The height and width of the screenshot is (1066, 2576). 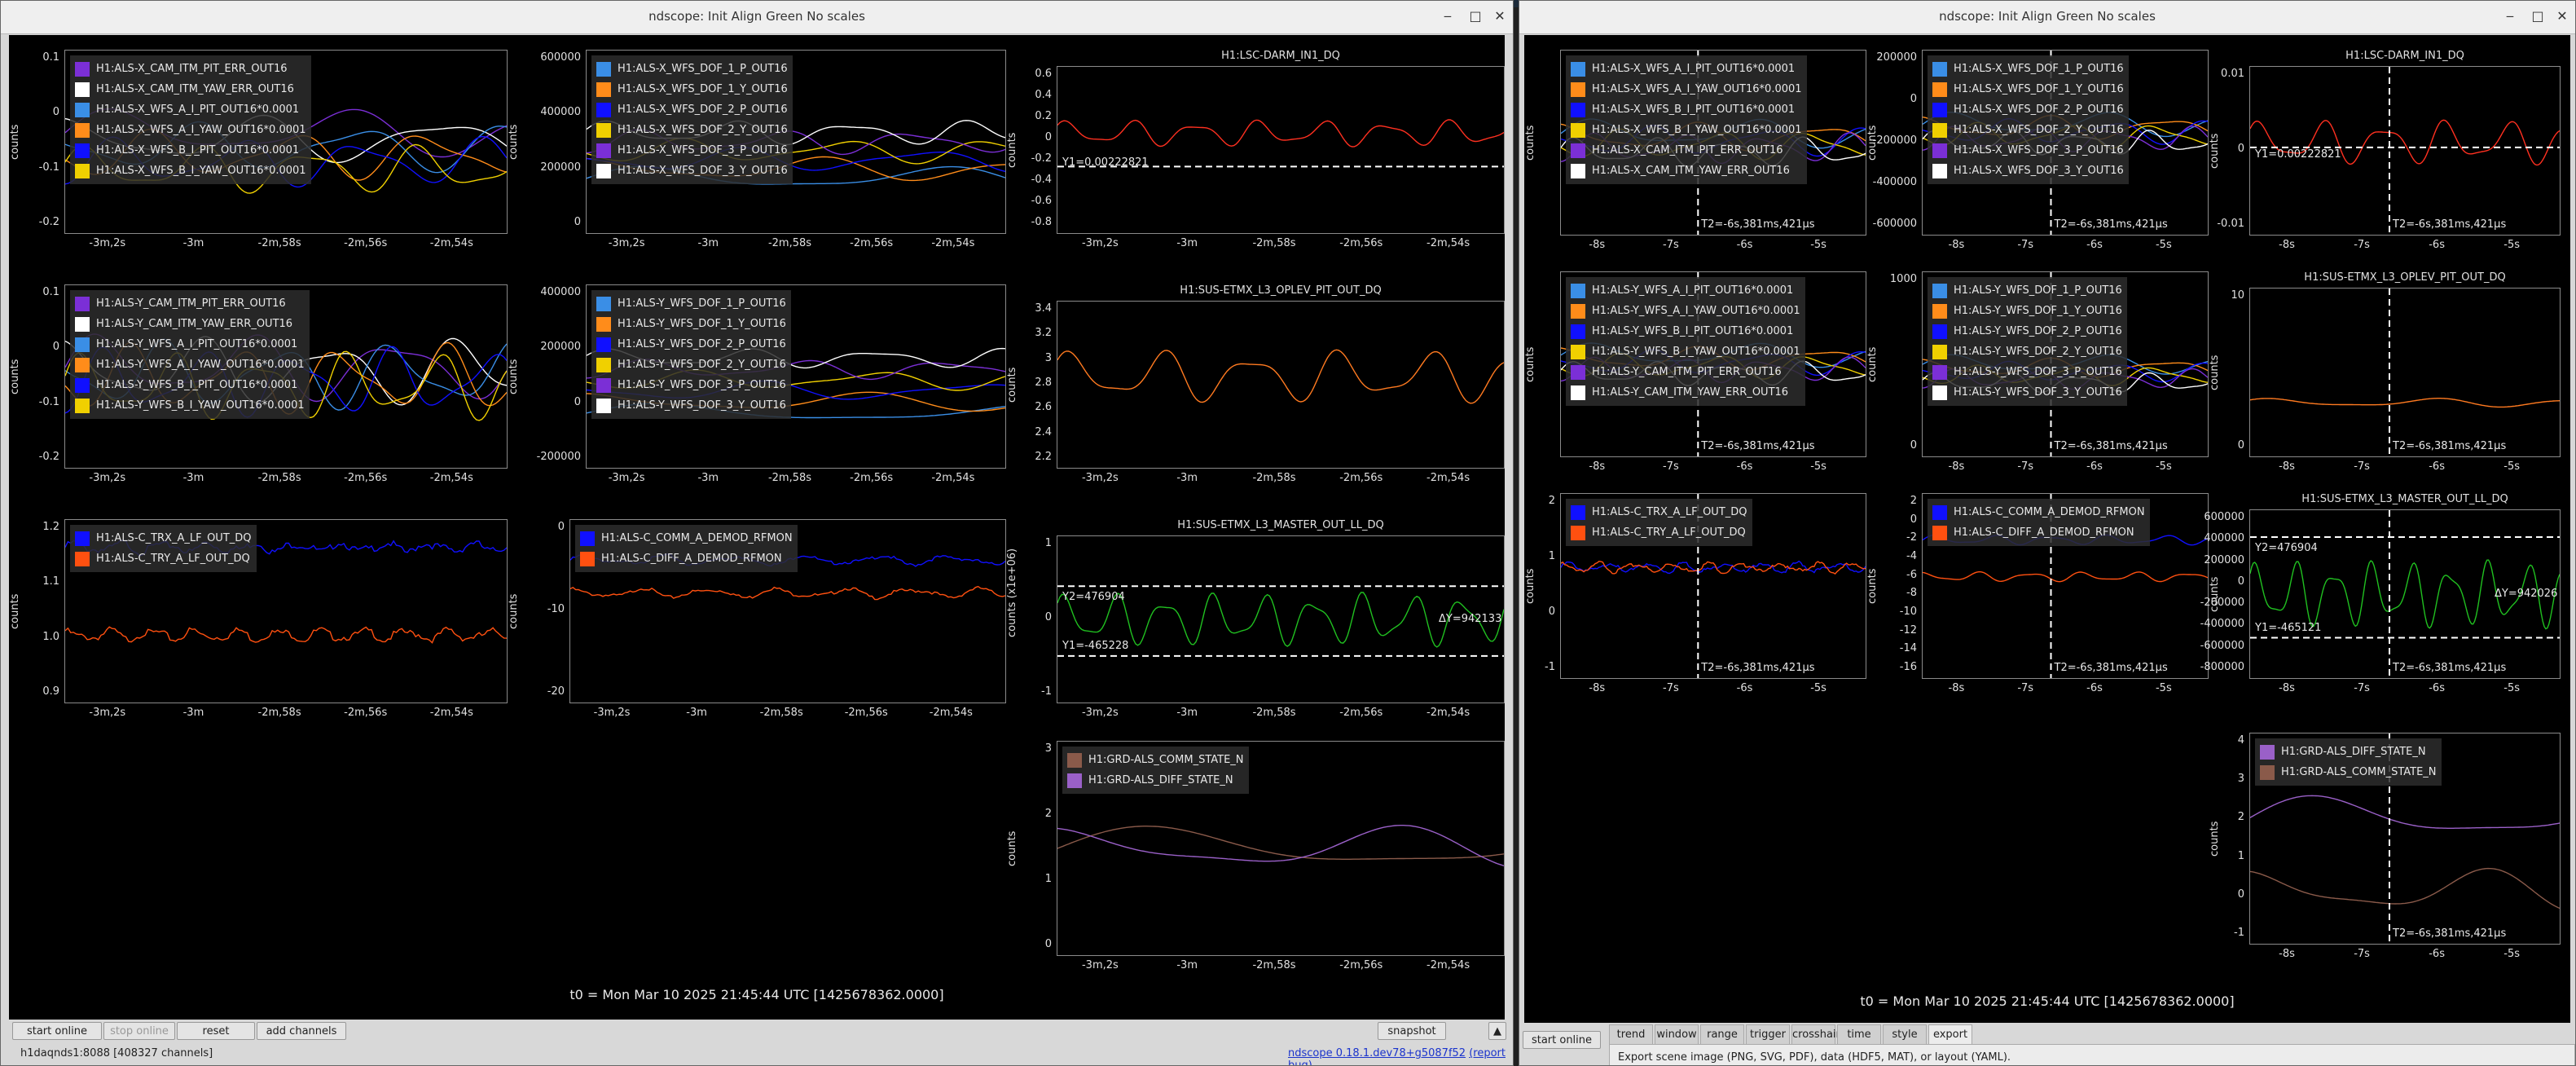 I want to click on plot-area: Y2=476904 Y1=-465228 ΔY=942133, so click(x=1281, y=619).